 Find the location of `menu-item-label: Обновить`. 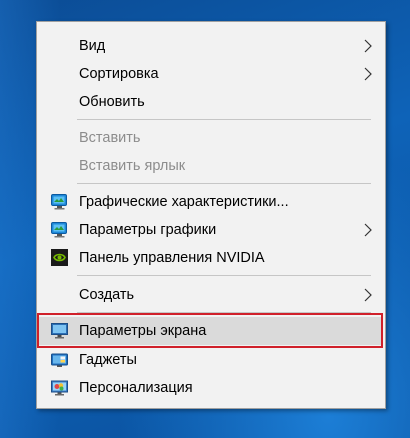

menu-item-label: Обновить is located at coordinates (112, 102).